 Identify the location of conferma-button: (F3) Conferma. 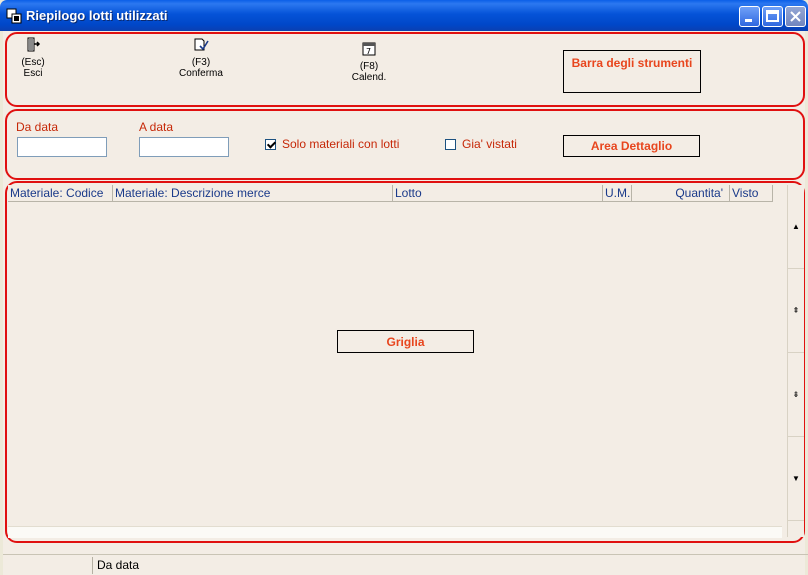
(201, 58).